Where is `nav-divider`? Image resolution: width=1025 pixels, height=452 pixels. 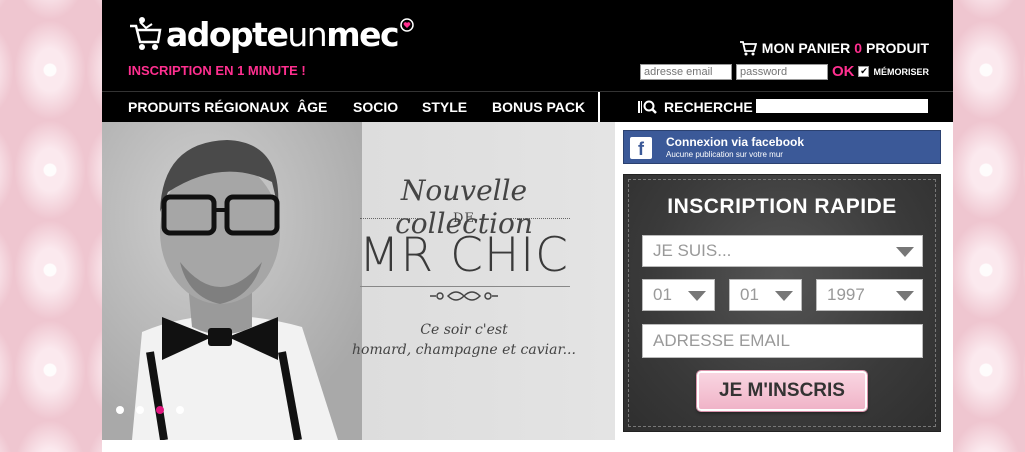
nav-divider is located at coordinates (599, 107).